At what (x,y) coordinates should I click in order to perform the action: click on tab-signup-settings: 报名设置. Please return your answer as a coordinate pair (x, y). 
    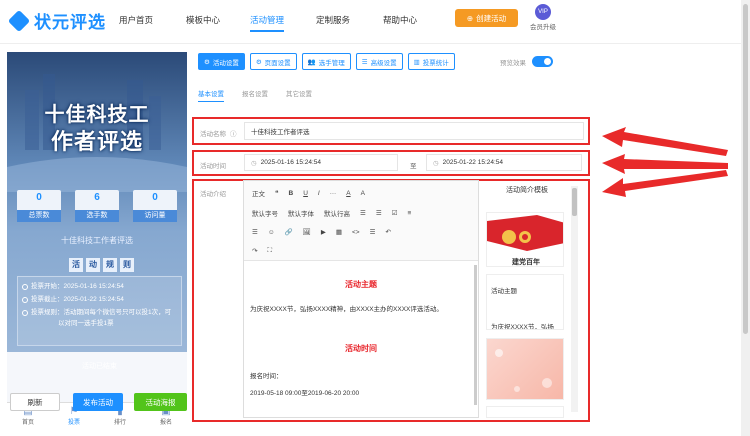
    Looking at the image, I should click on (255, 95).